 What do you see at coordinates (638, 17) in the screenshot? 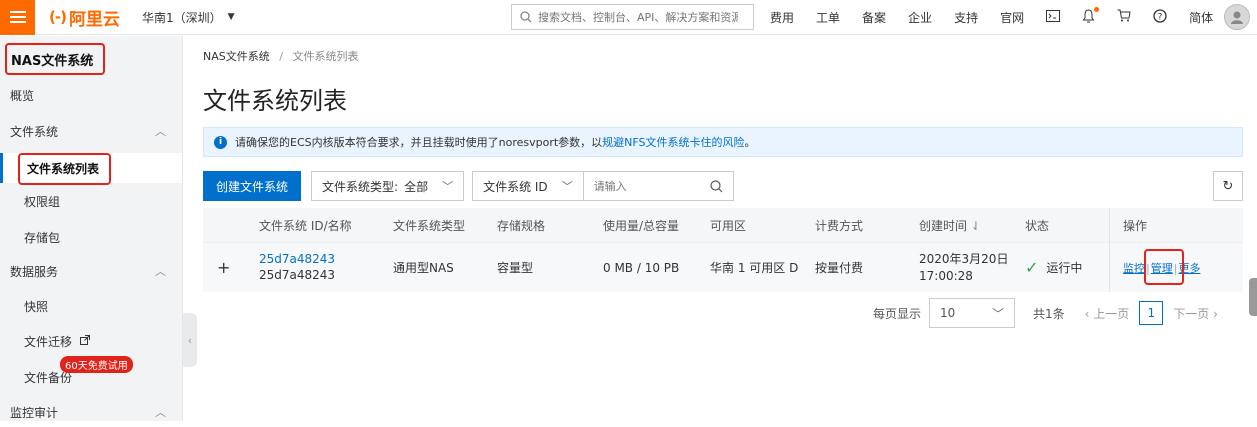
I see `global-search-input` at bounding box center [638, 17].